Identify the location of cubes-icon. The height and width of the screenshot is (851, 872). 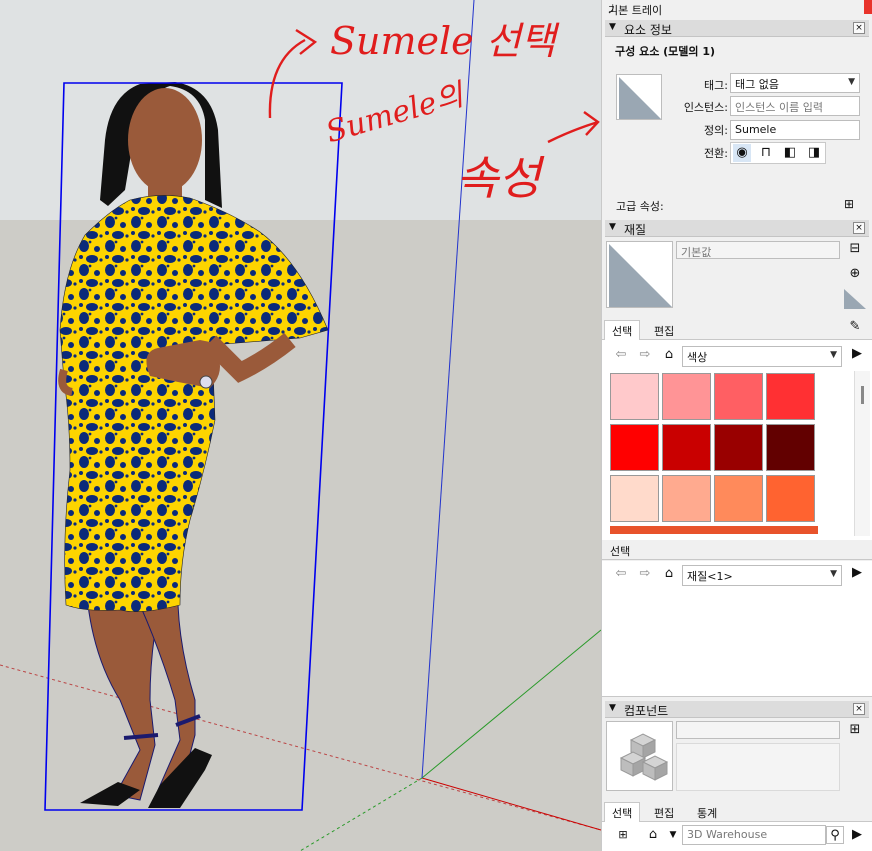
(644, 757).